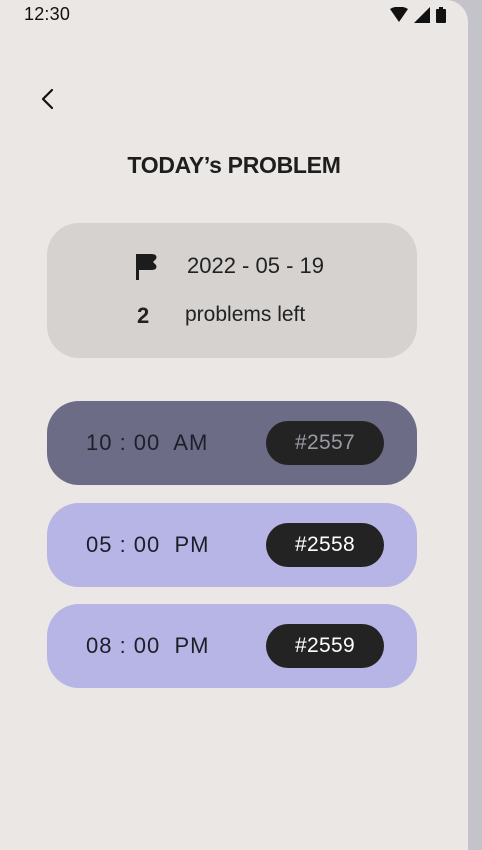 The height and width of the screenshot is (850, 482). What do you see at coordinates (232, 646) in the screenshot?
I see `schedule-slot-3: 08 : 00 PM #2559` at bounding box center [232, 646].